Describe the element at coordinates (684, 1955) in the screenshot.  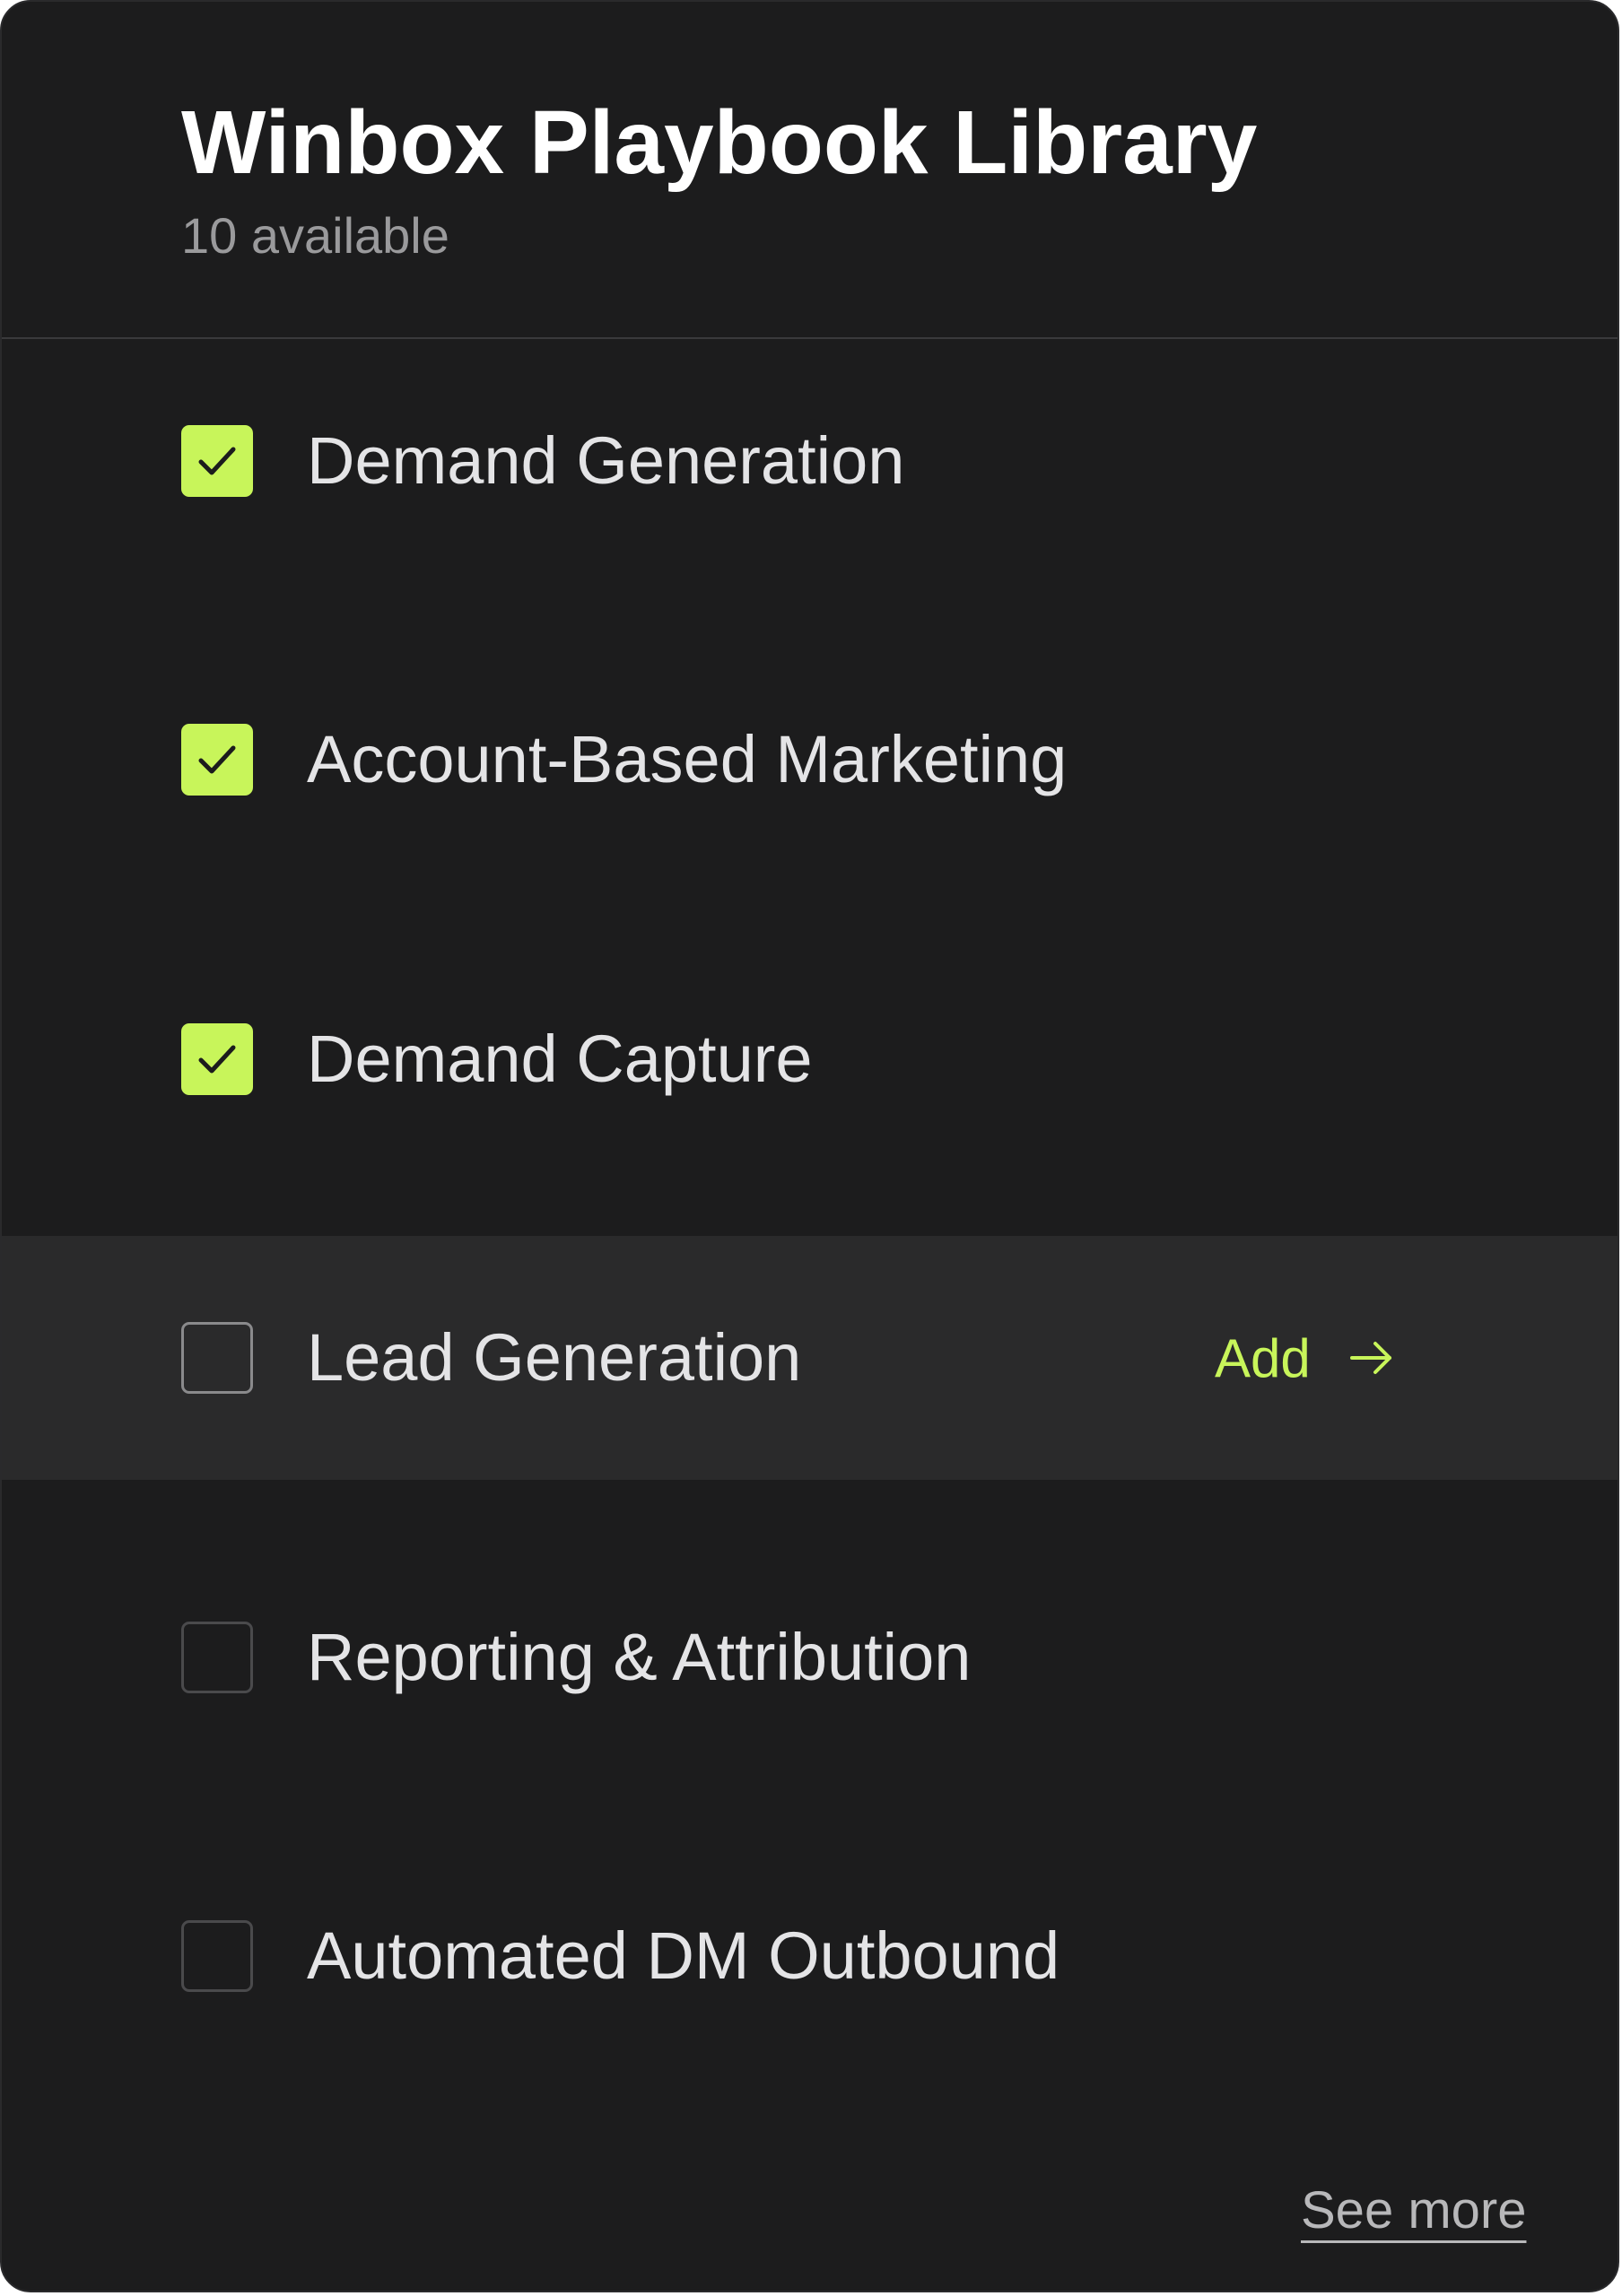
I see `playbook-label: Automated DM Outbound` at that location.